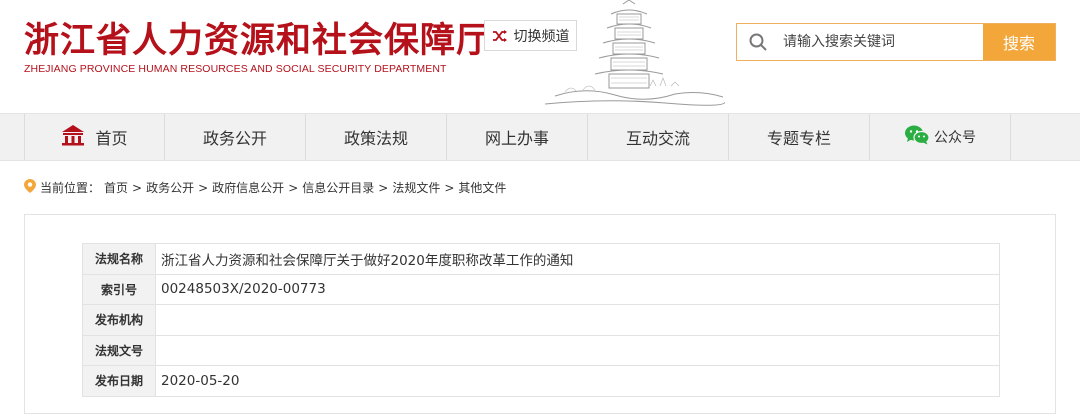  Describe the element at coordinates (416, 187) in the screenshot. I see `breadcrumb-item: 法规文件` at that location.